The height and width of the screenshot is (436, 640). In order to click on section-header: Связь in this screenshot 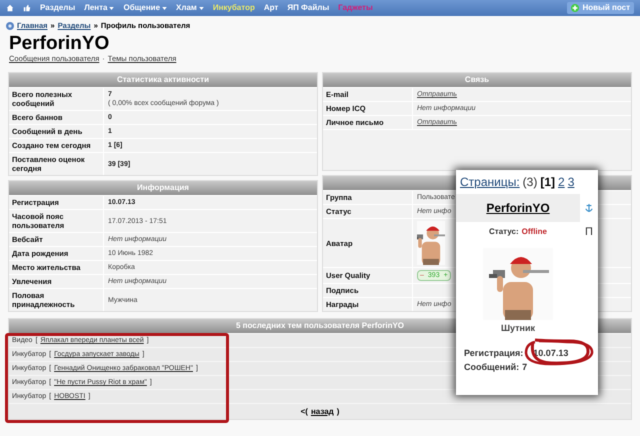, I will do `click(477, 80)`.